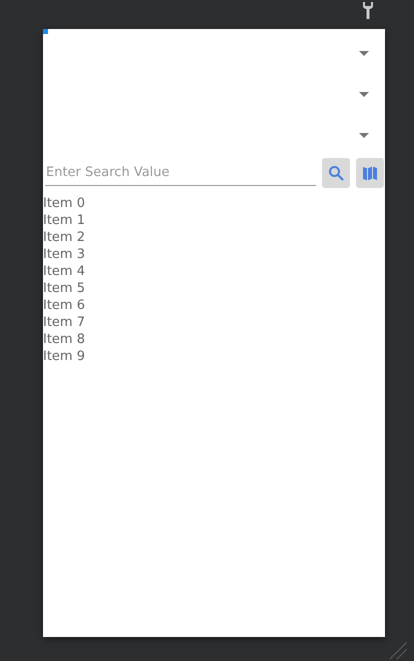 The image size is (414, 661). I want to click on list-item: Item 0, so click(214, 203).